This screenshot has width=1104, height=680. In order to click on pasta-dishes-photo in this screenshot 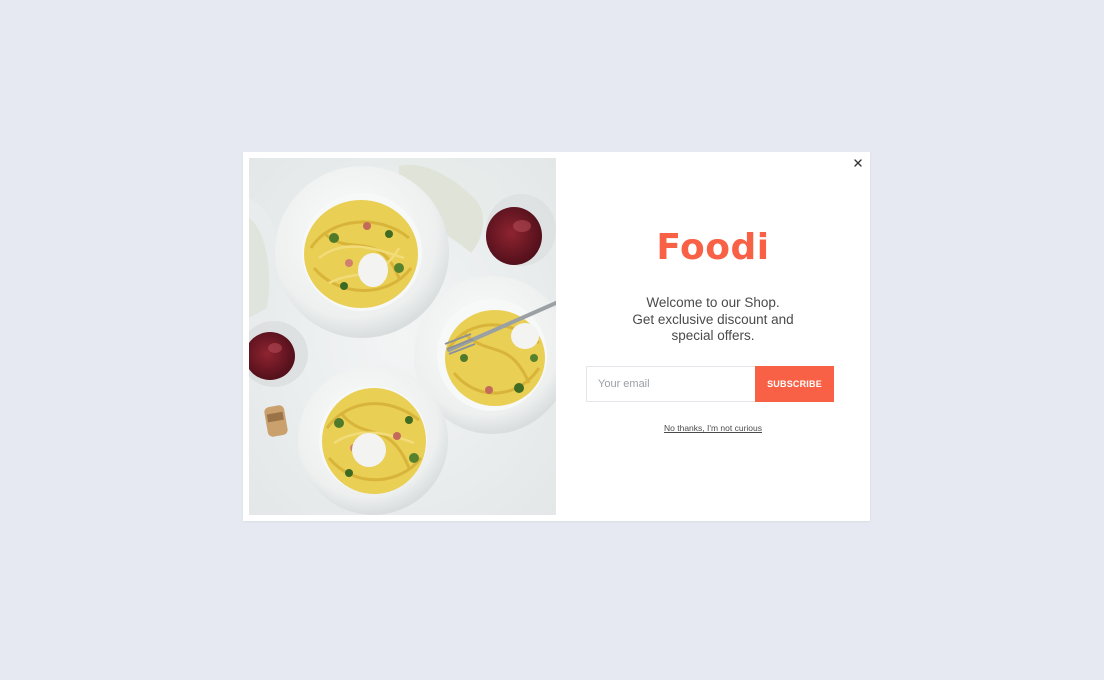, I will do `click(402, 336)`.